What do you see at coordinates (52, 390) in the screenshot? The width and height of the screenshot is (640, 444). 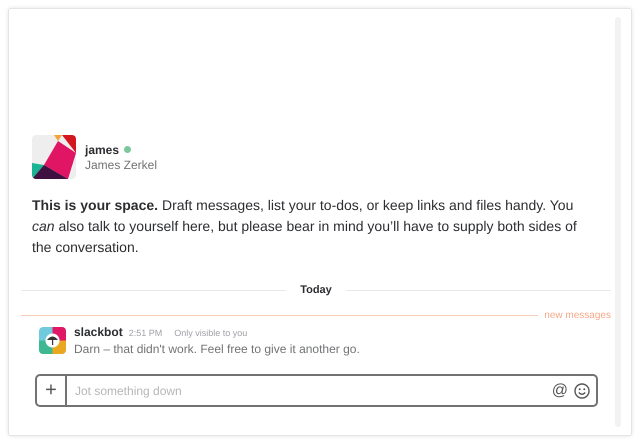 I see `add-button: +` at bounding box center [52, 390].